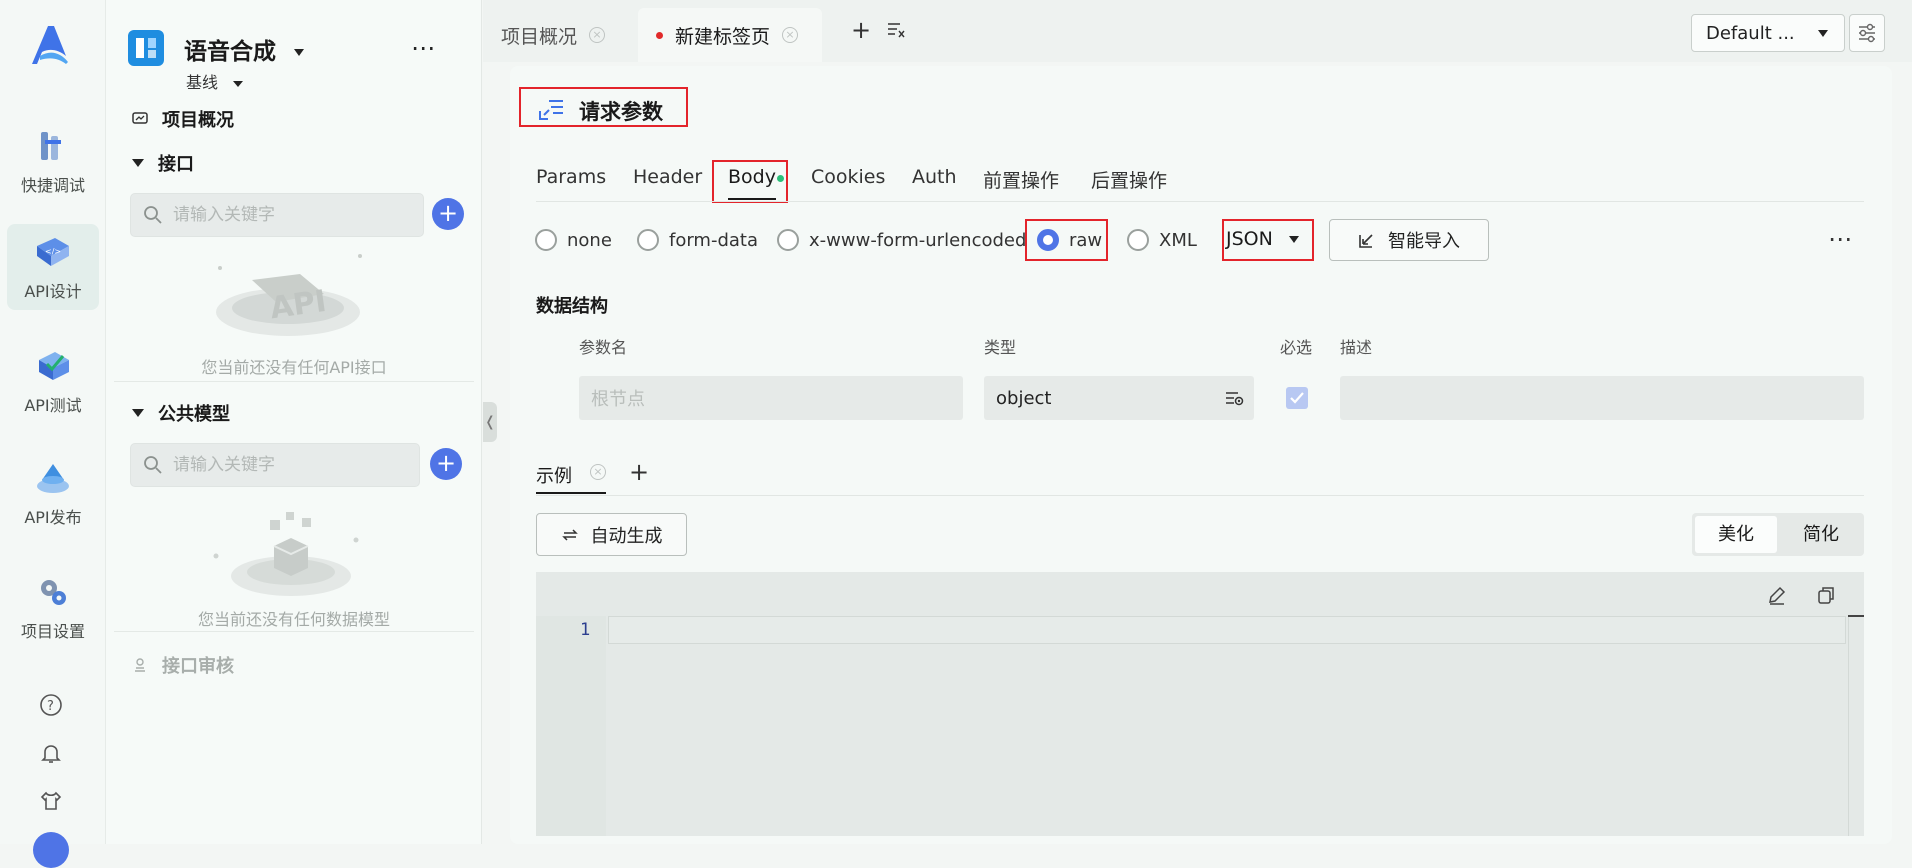  What do you see at coordinates (861, 30) in the screenshot?
I see `add-tab-icon: +` at bounding box center [861, 30].